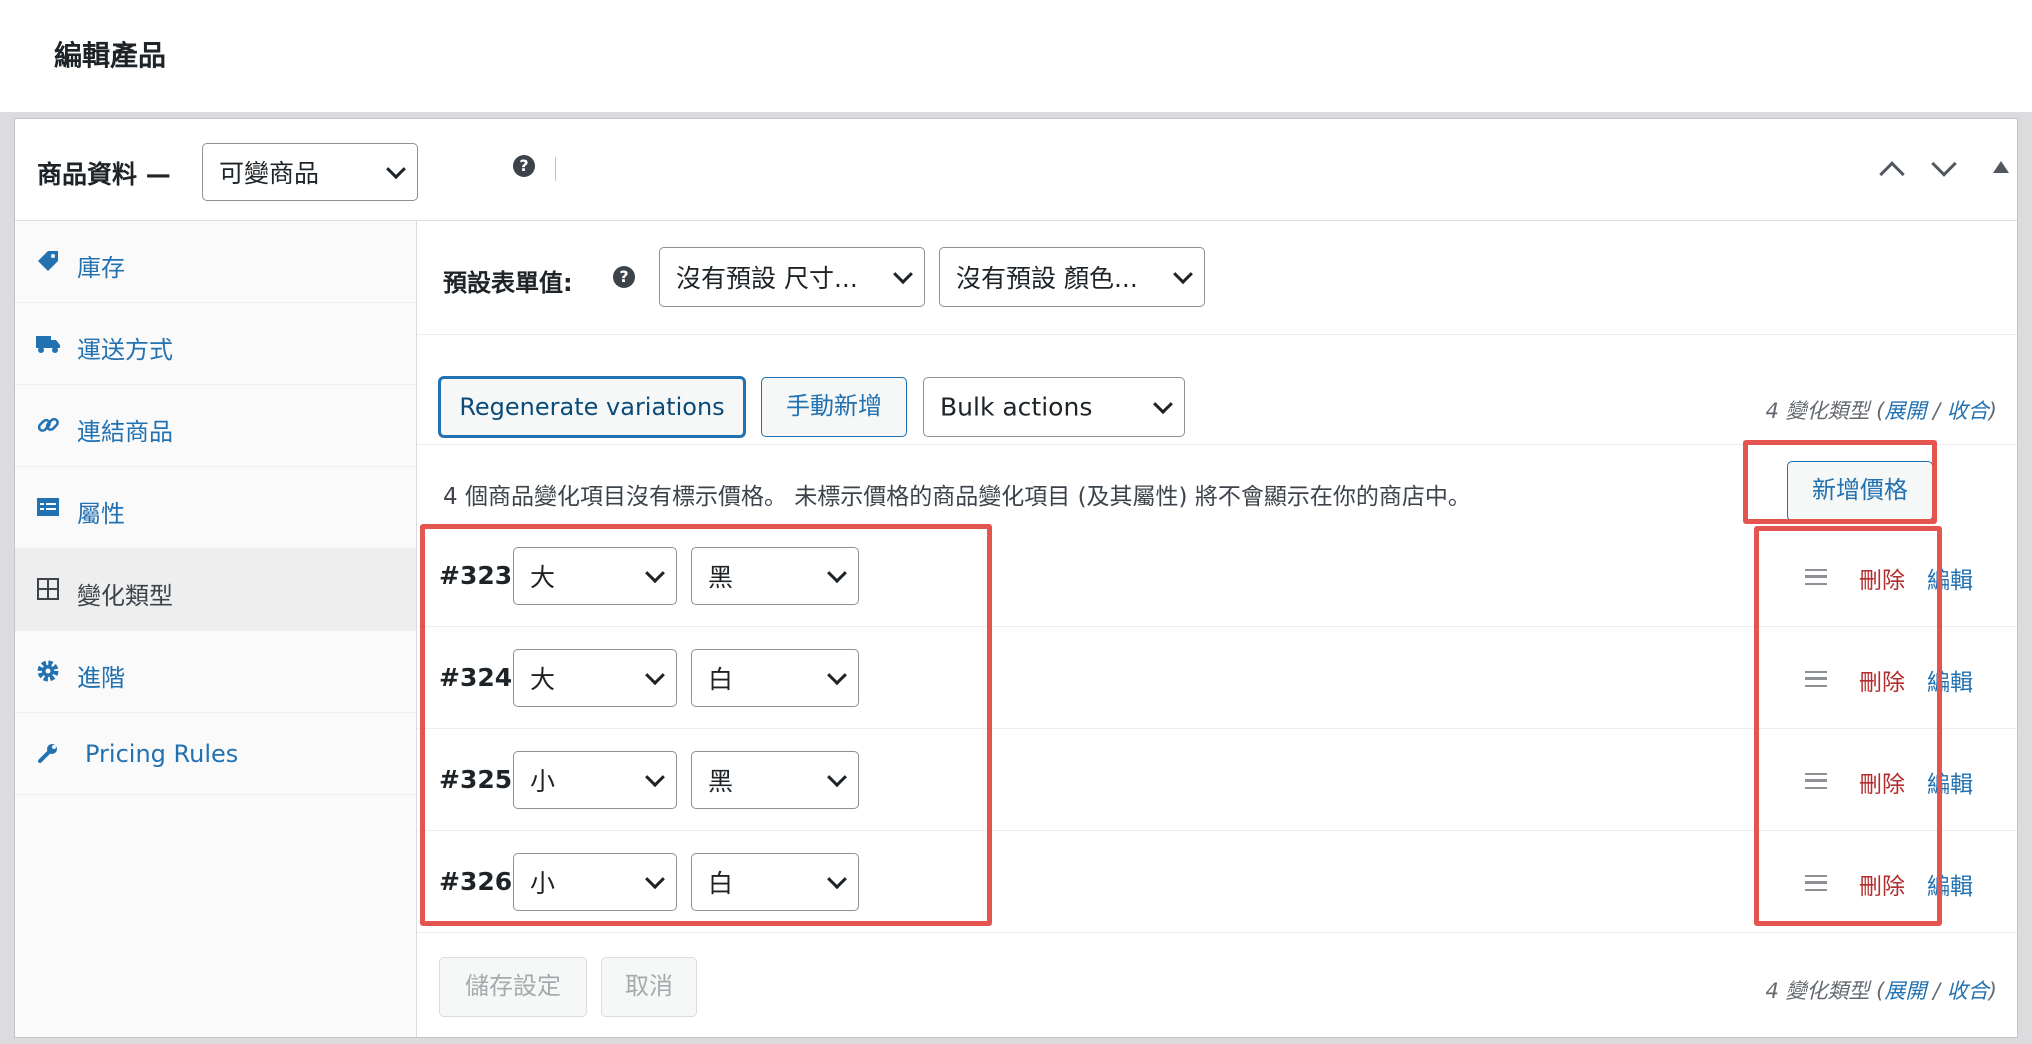 This screenshot has width=2032, height=1044. Describe the element at coordinates (48, 424) in the screenshot. I see `link-icon` at that location.